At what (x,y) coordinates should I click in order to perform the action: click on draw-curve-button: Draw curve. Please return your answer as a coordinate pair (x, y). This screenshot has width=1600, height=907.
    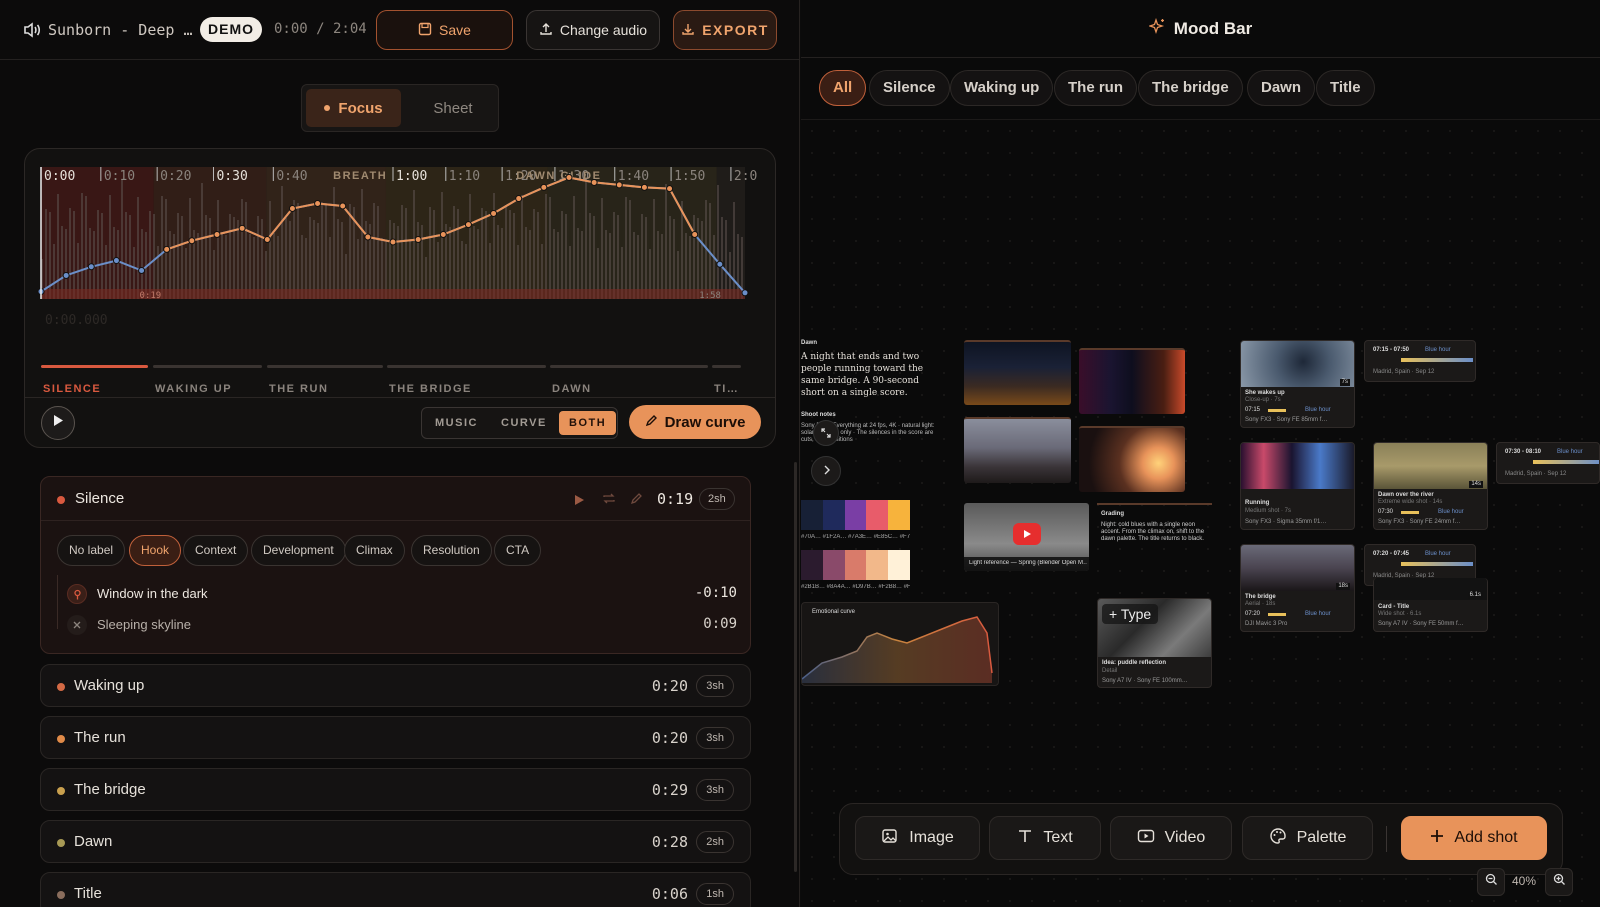
    Looking at the image, I should click on (695, 422).